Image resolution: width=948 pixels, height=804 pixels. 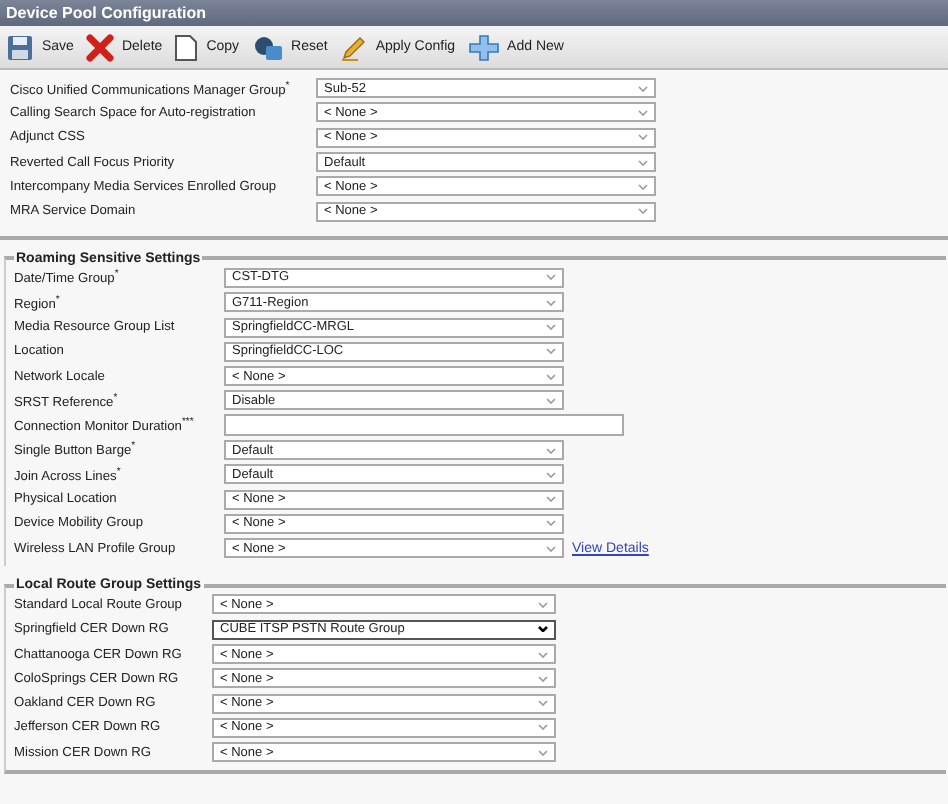 What do you see at coordinates (483, 47) in the screenshot?
I see `plus-icon` at bounding box center [483, 47].